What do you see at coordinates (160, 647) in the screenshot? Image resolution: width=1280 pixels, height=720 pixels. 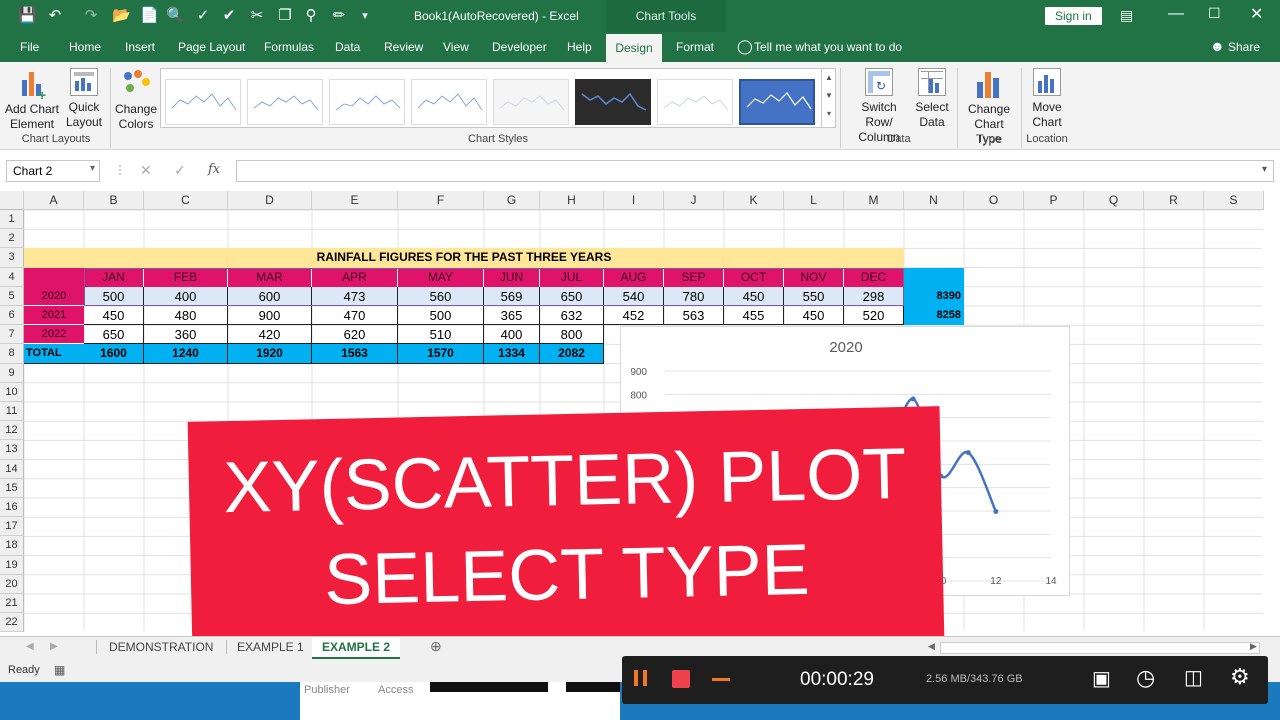 I see `sheet-tab-demonstration: DEMONSTRATION` at bounding box center [160, 647].